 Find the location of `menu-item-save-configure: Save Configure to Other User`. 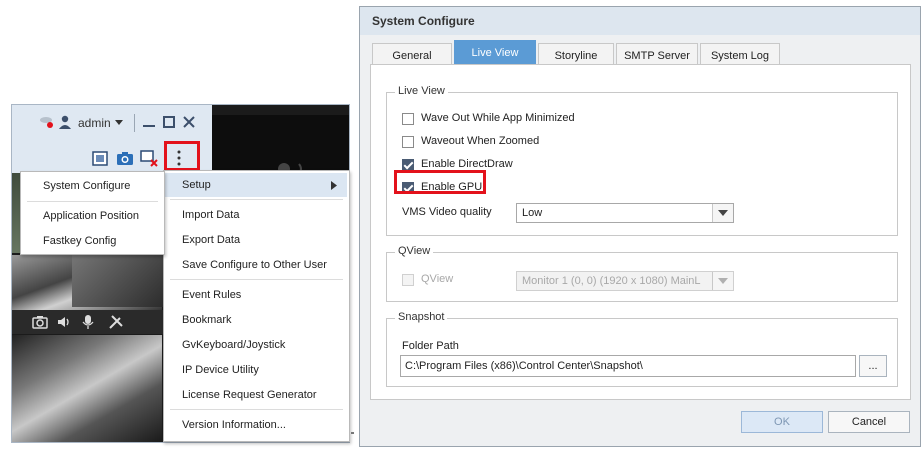

menu-item-save-configure: Save Configure to Other User is located at coordinates (255, 265).